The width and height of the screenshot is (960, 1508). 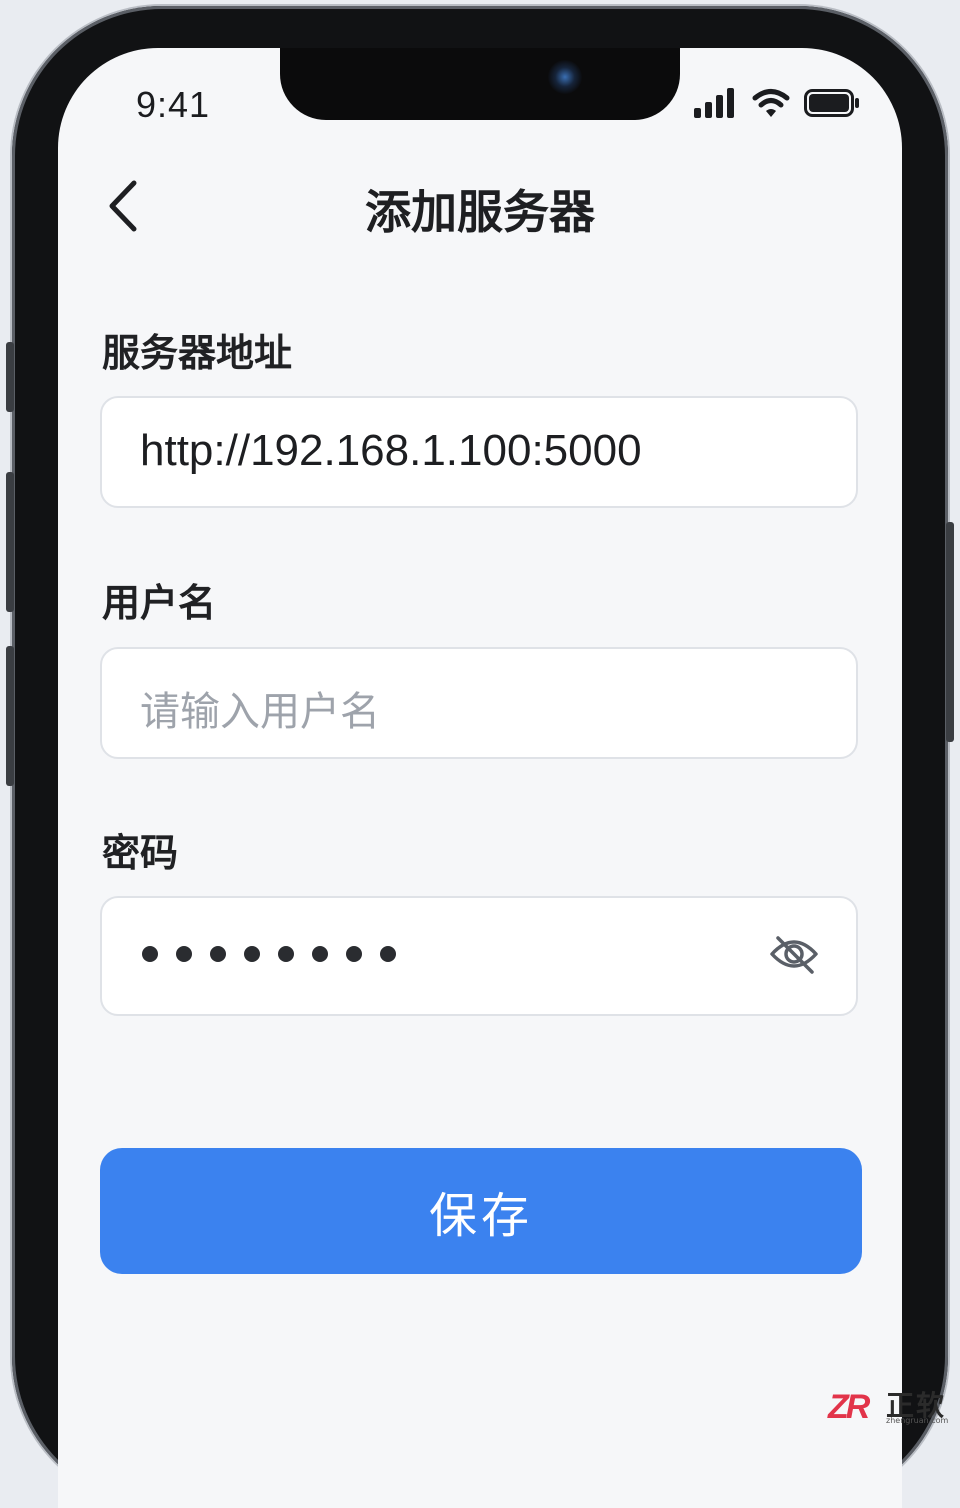 What do you see at coordinates (771, 103) in the screenshot?
I see `wifi-icon` at bounding box center [771, 103].